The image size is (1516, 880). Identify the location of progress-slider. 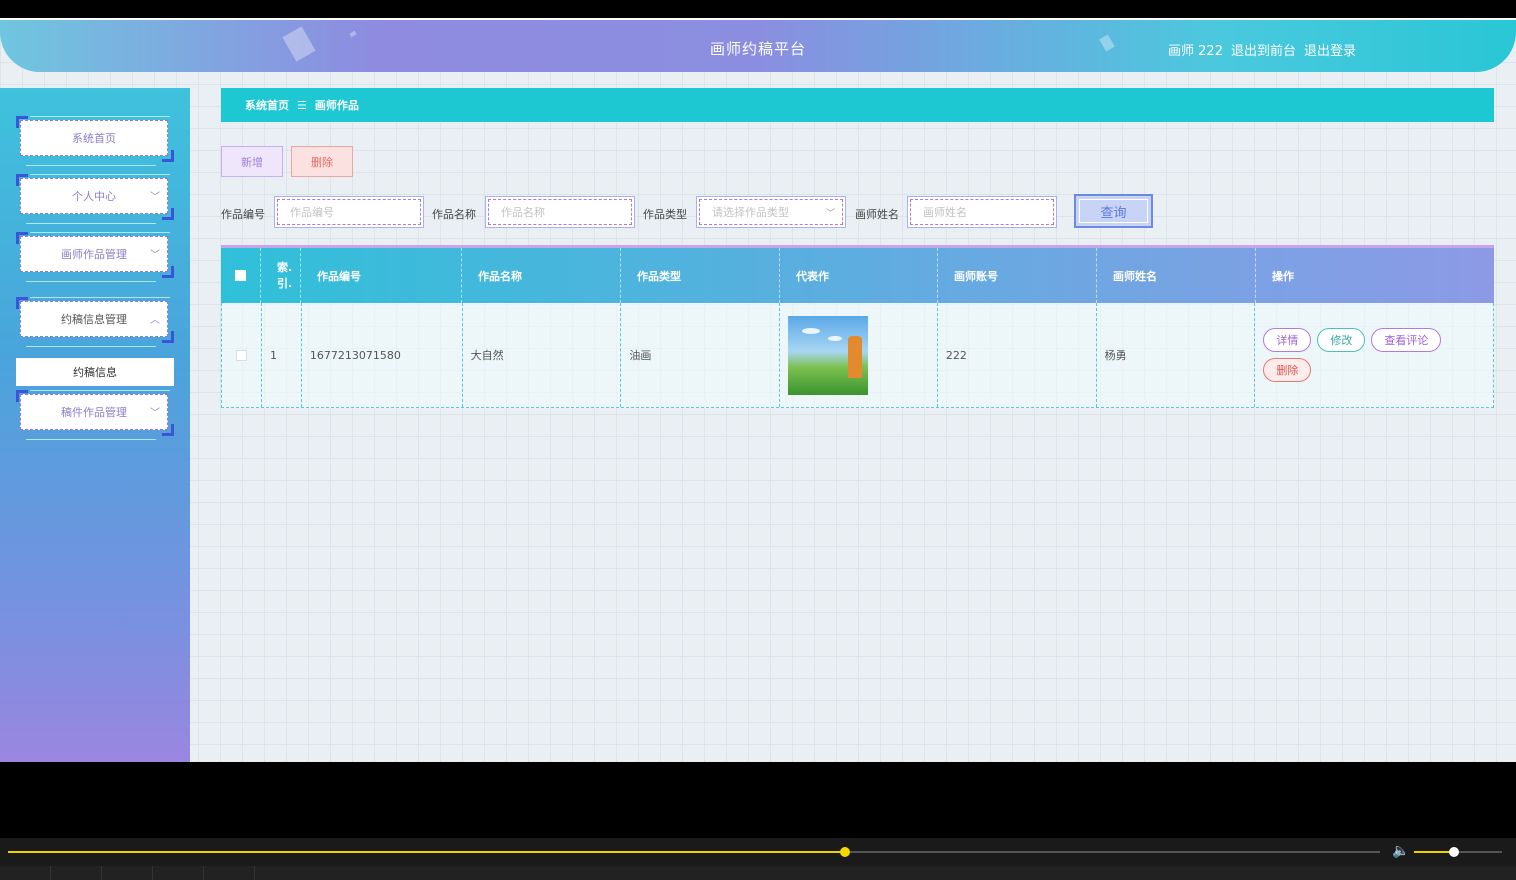
(694, 852).